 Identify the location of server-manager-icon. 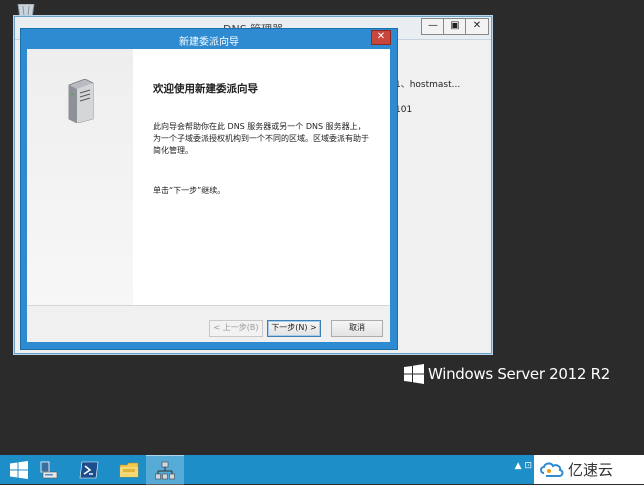
(49, 470).